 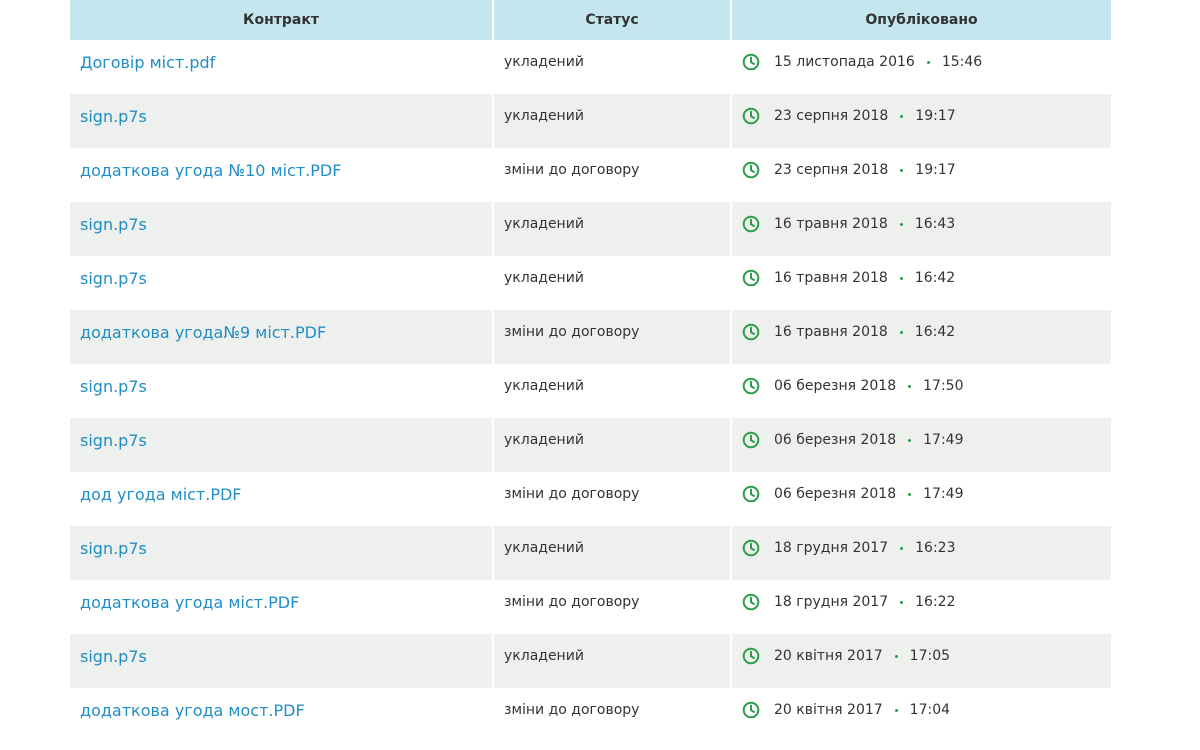 I want to click on contract-file-link: додаткова угода мост.PDF, so click(x=192, y=710).